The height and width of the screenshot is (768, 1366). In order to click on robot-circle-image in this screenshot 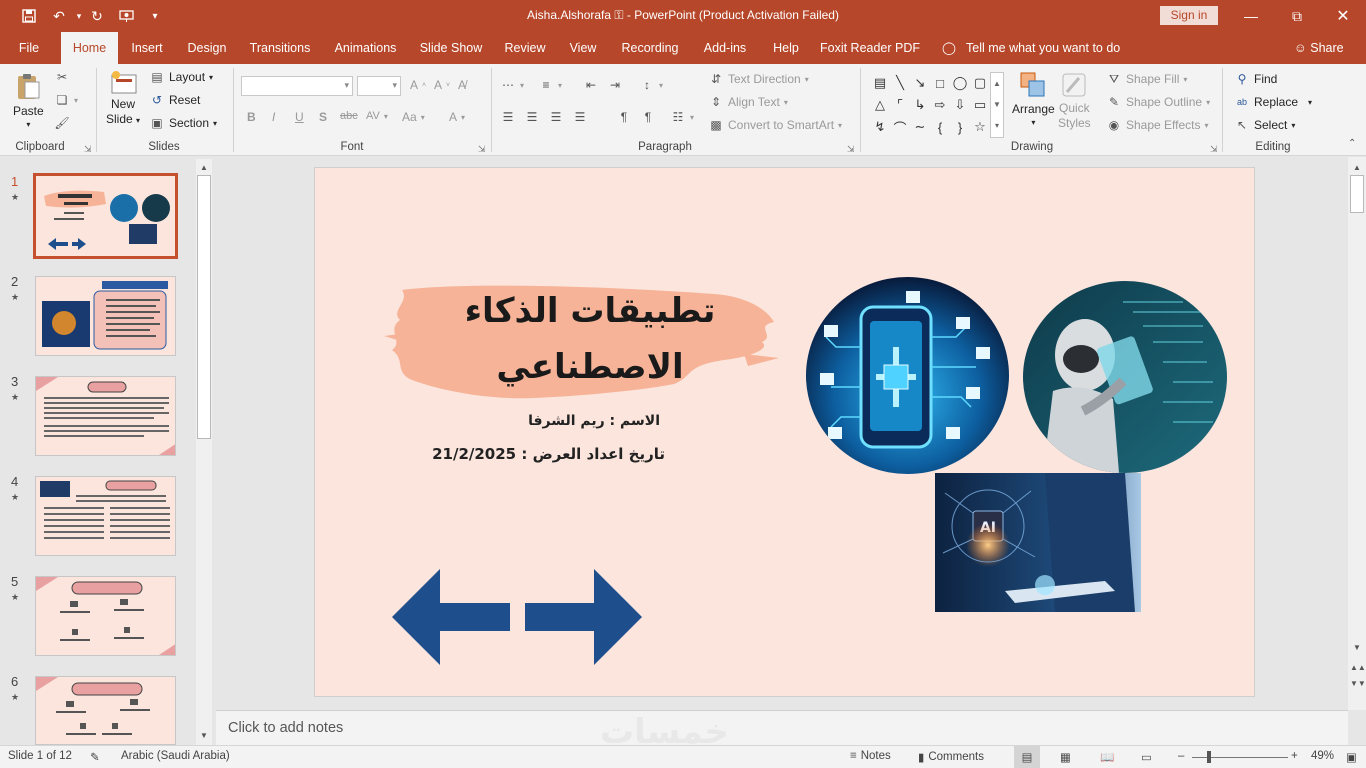, I will do `click(1125, 377)`.